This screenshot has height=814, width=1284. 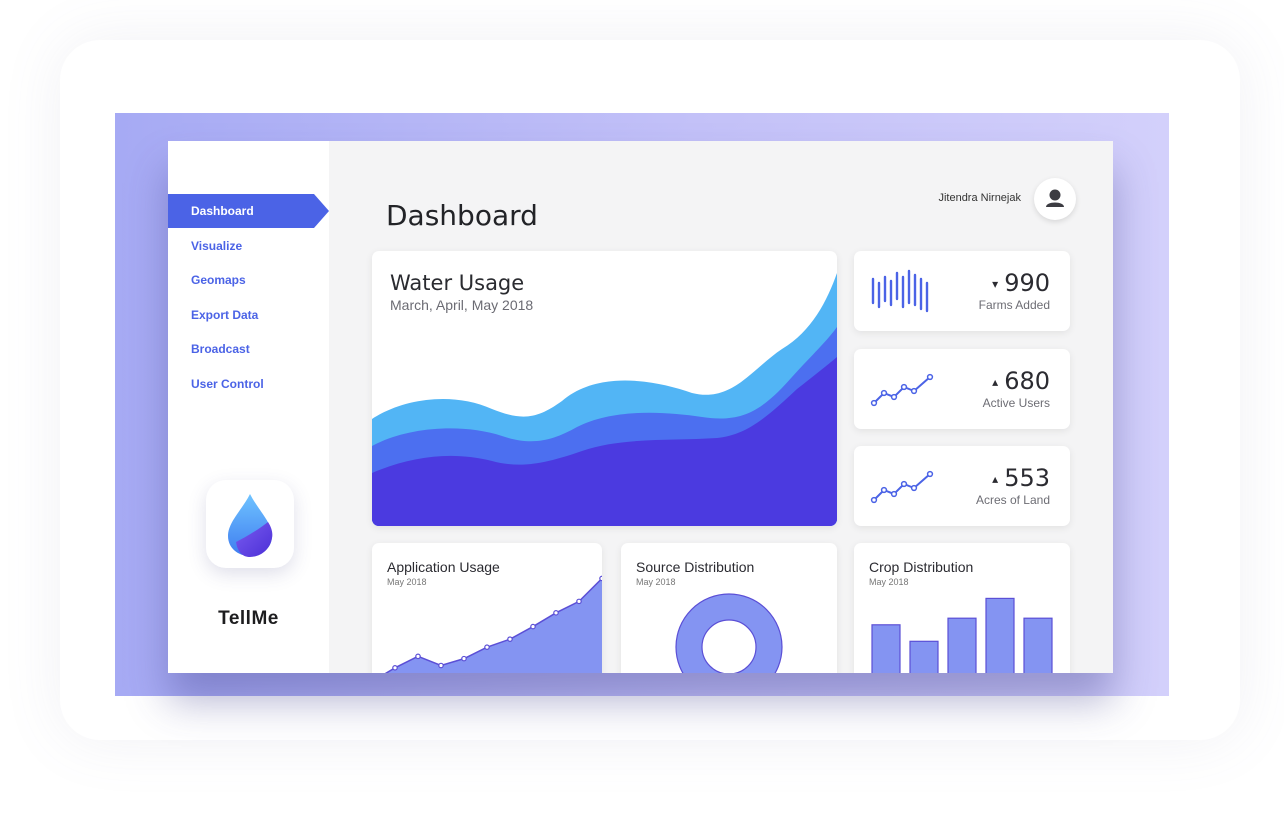 What do you see at coordinates (1016, 403) in the screenshot?
I see `stat-label-users: Active Users` at bounding box center [1016, 403].